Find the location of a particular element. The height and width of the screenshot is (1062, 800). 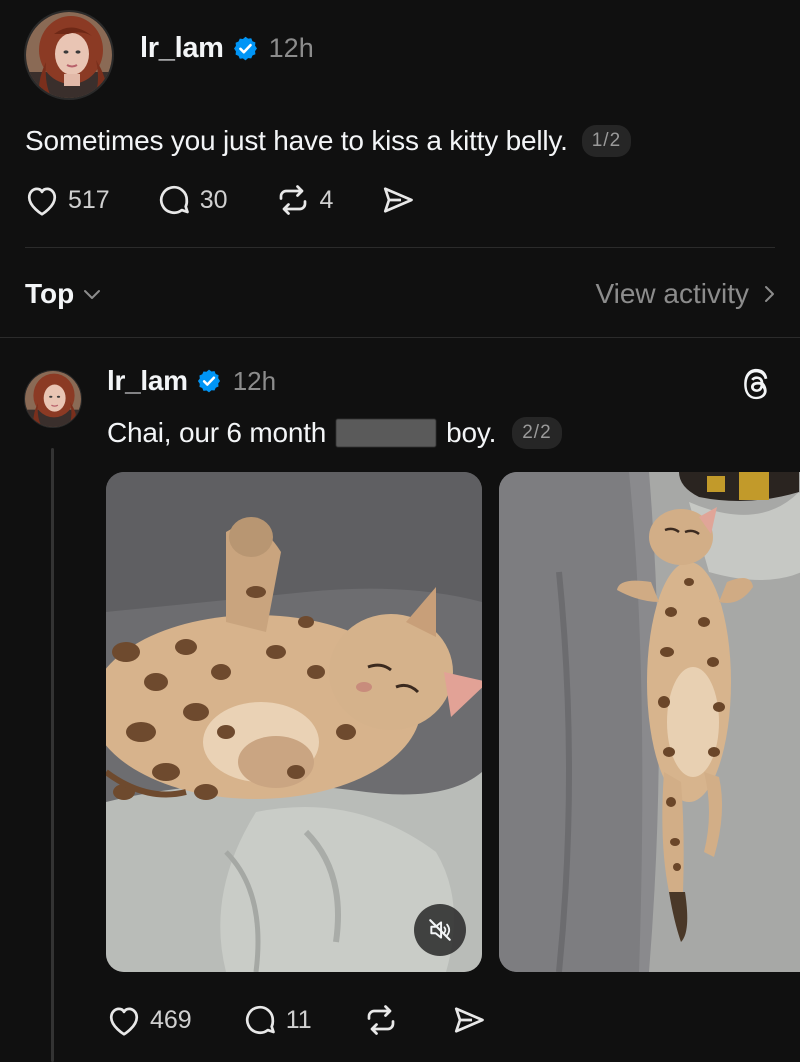

sort-dropdown: Top is located at coordinates (63, 294).